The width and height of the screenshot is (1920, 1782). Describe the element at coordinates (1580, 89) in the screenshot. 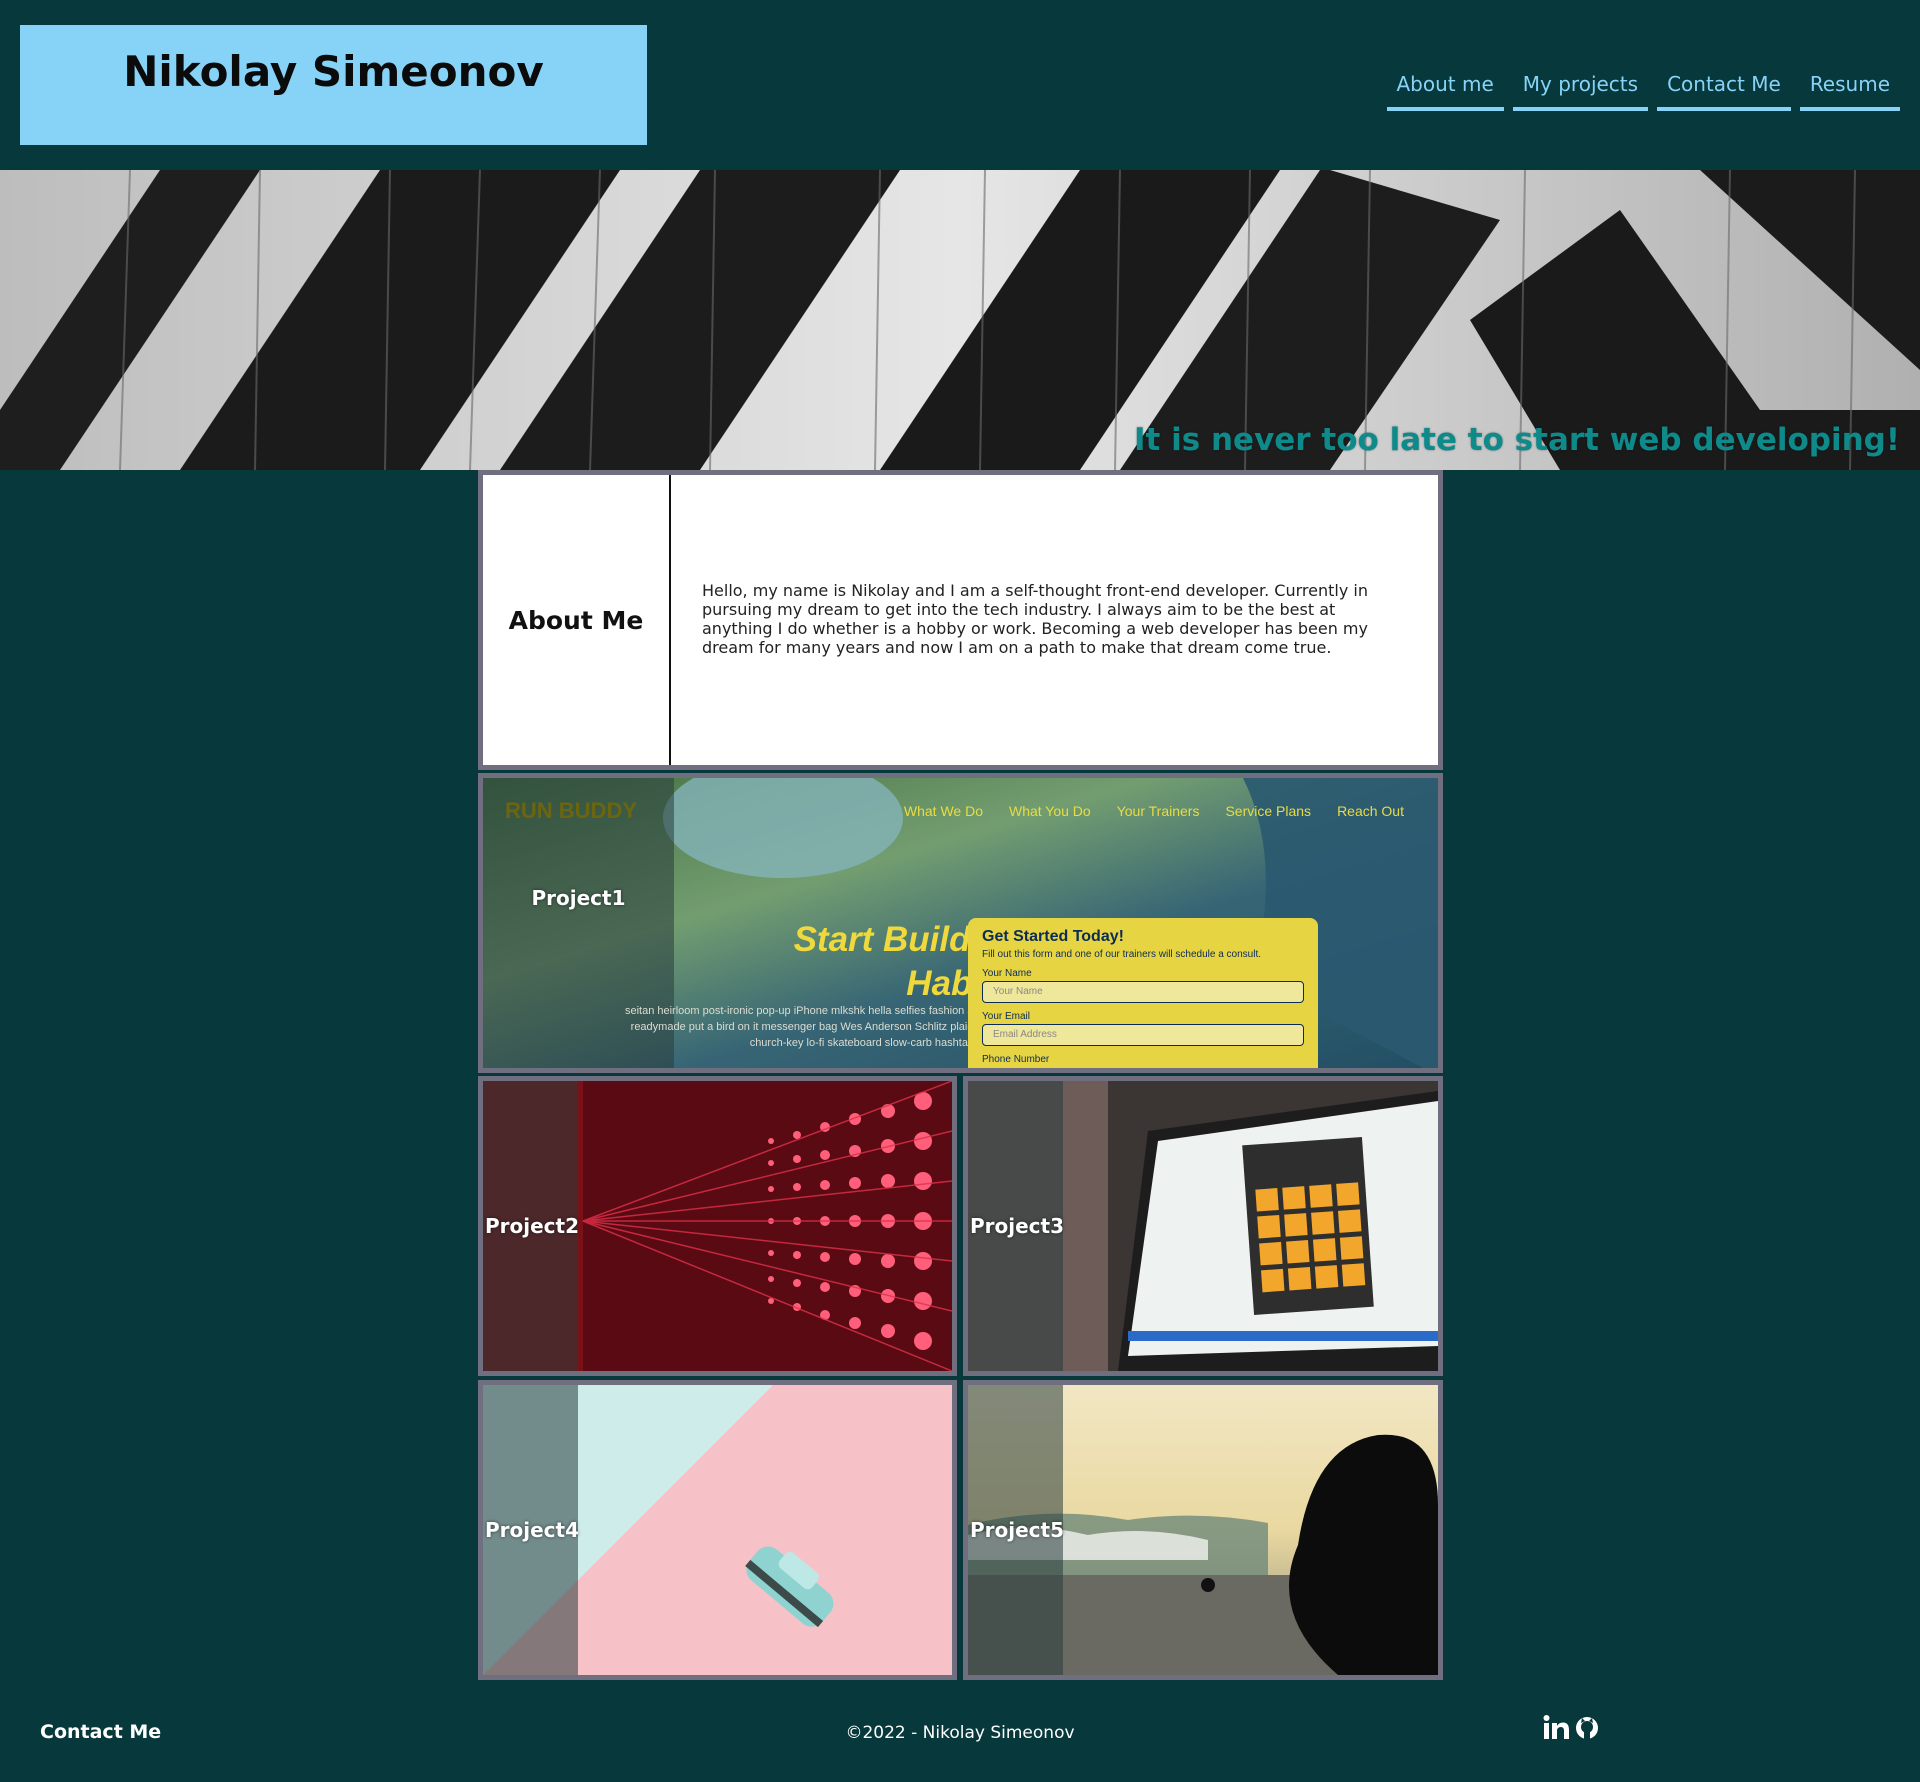

I see `nav-my-projects: My projects` at that location.